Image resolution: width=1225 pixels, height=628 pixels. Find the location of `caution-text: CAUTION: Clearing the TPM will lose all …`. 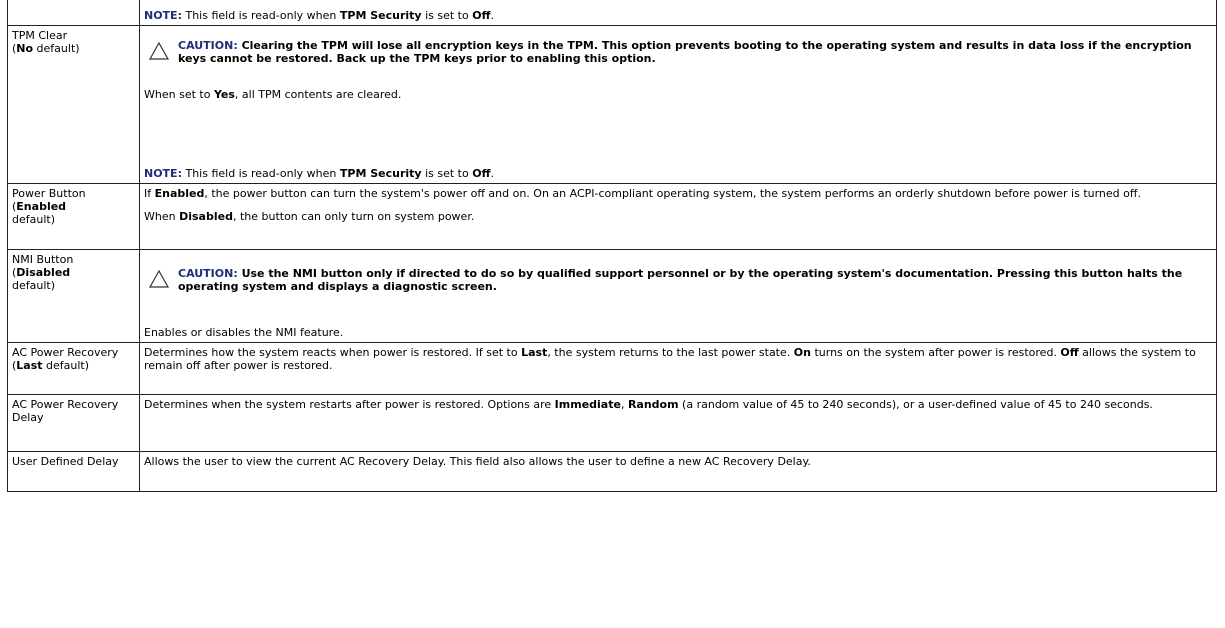

caution-text: CAUTION: Clearing the TPM will lose all … is located at coordinates (695, 52).